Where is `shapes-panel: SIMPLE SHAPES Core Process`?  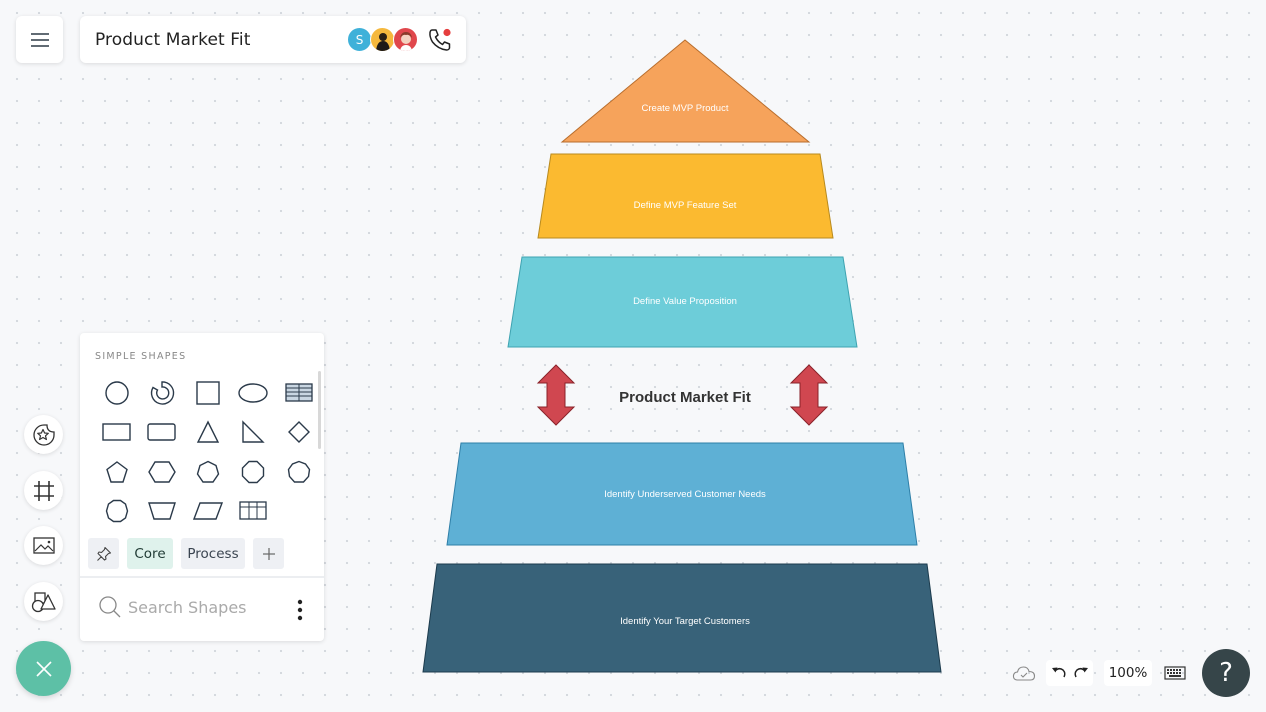
shapes-panel: SIMPLE SHAPES Core Process is located at coordinates (202, 487).